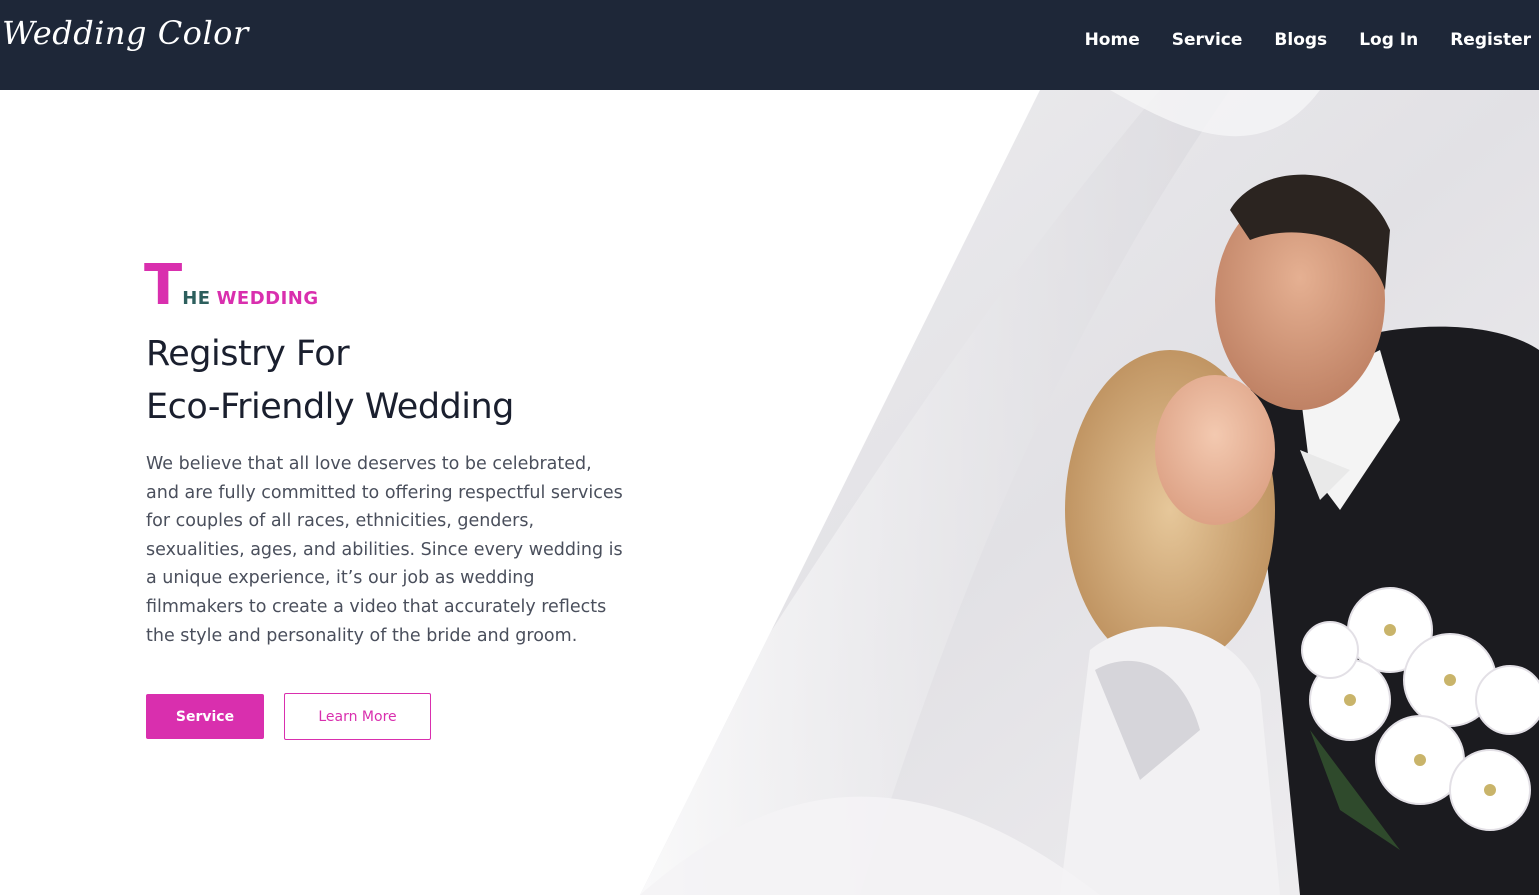 This screenshot has height=895, width=1539. Describe the element at coordinates (1207, 40) in the screenshot. I see `nav-service-link: Service` at that location.